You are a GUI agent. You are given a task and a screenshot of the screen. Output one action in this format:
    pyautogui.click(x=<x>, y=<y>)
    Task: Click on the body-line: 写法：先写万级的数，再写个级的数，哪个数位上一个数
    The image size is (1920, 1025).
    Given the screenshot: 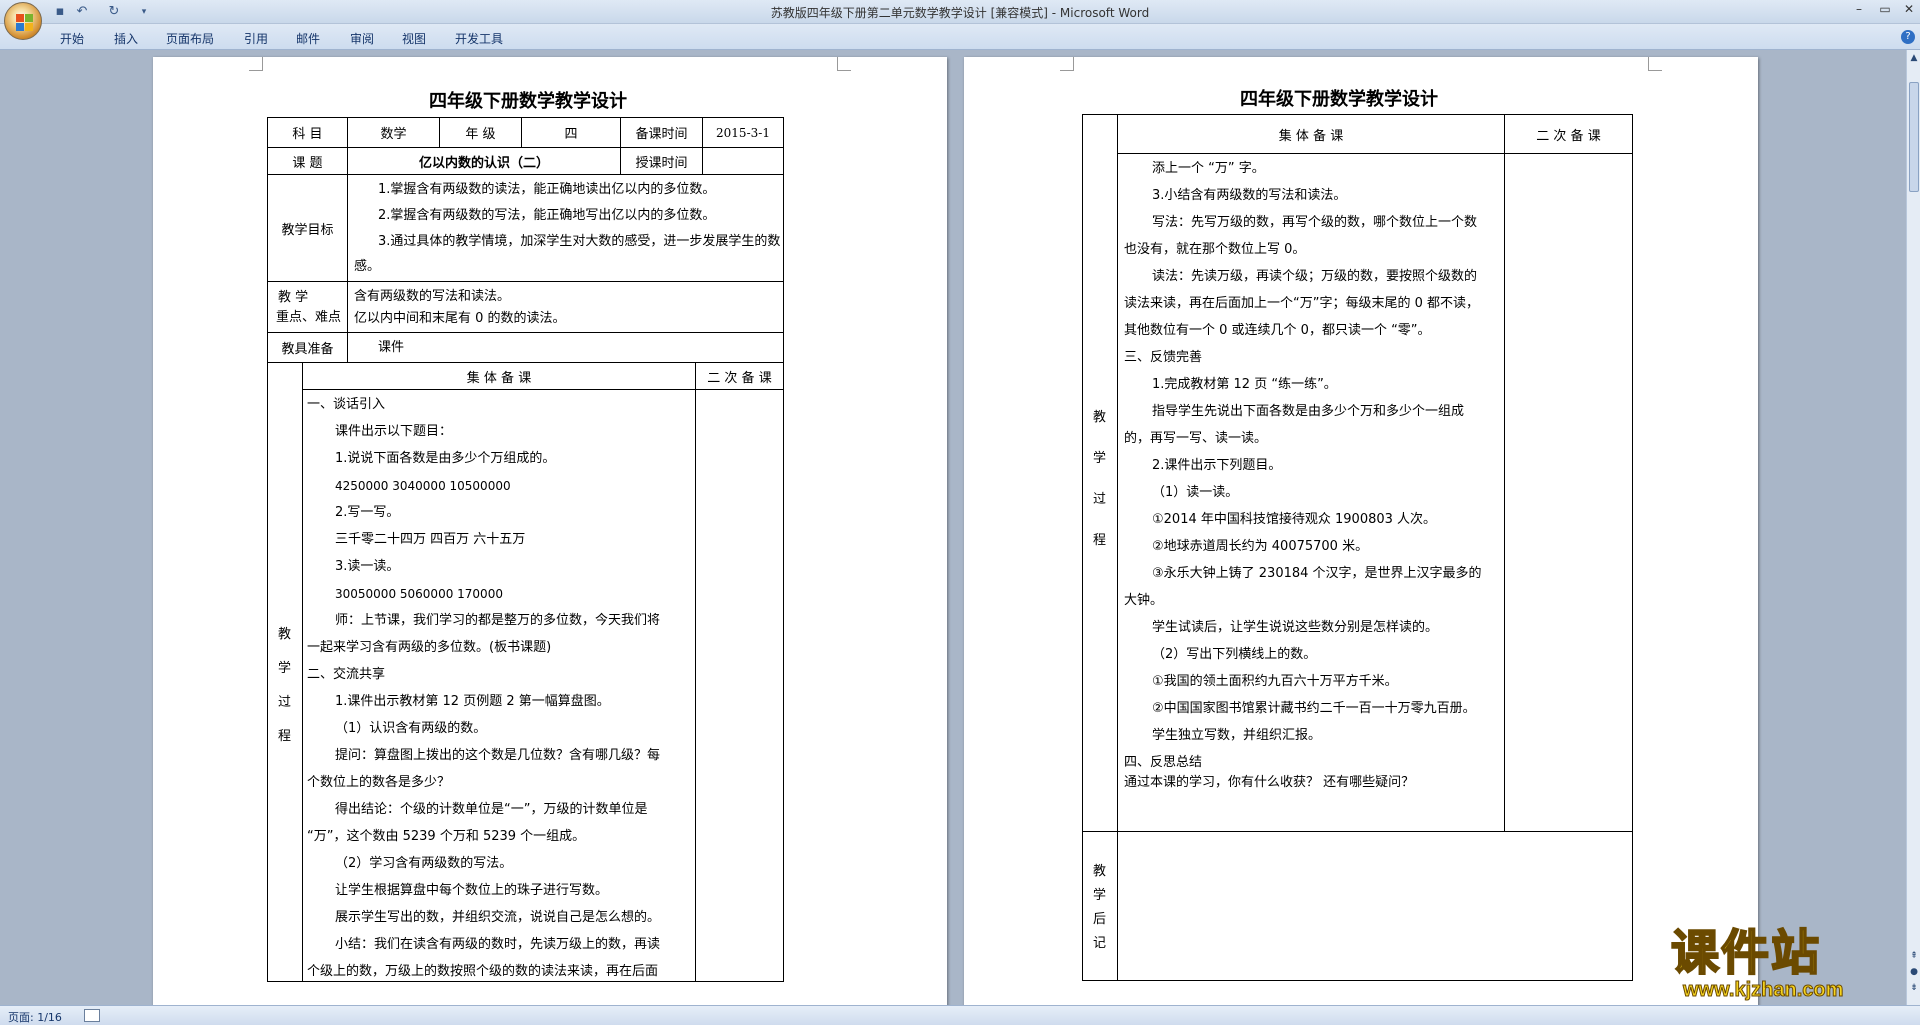 What is the action you would take?
    pyautogui.click(x=1315, y=222)
    